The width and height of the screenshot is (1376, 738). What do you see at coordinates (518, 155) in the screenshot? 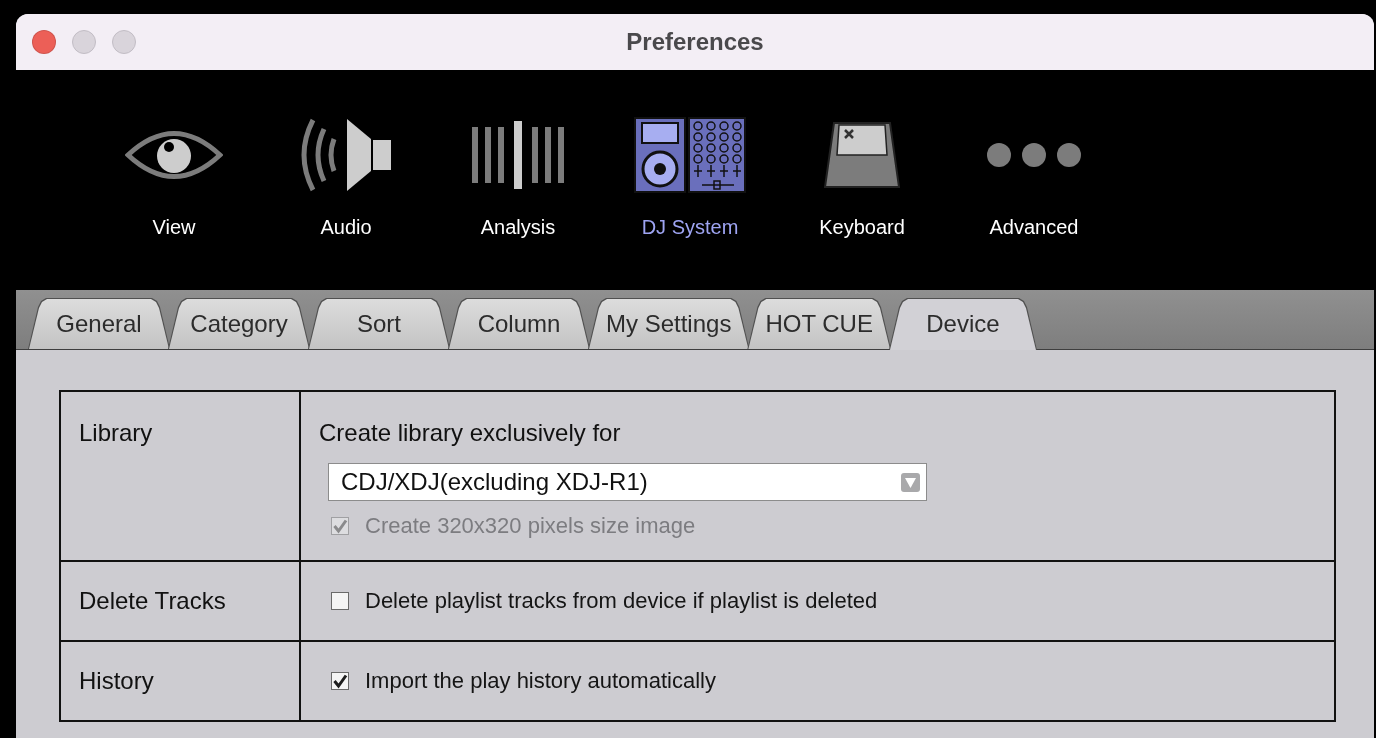
I see `bars-icon` at bounding box center [518, 155].